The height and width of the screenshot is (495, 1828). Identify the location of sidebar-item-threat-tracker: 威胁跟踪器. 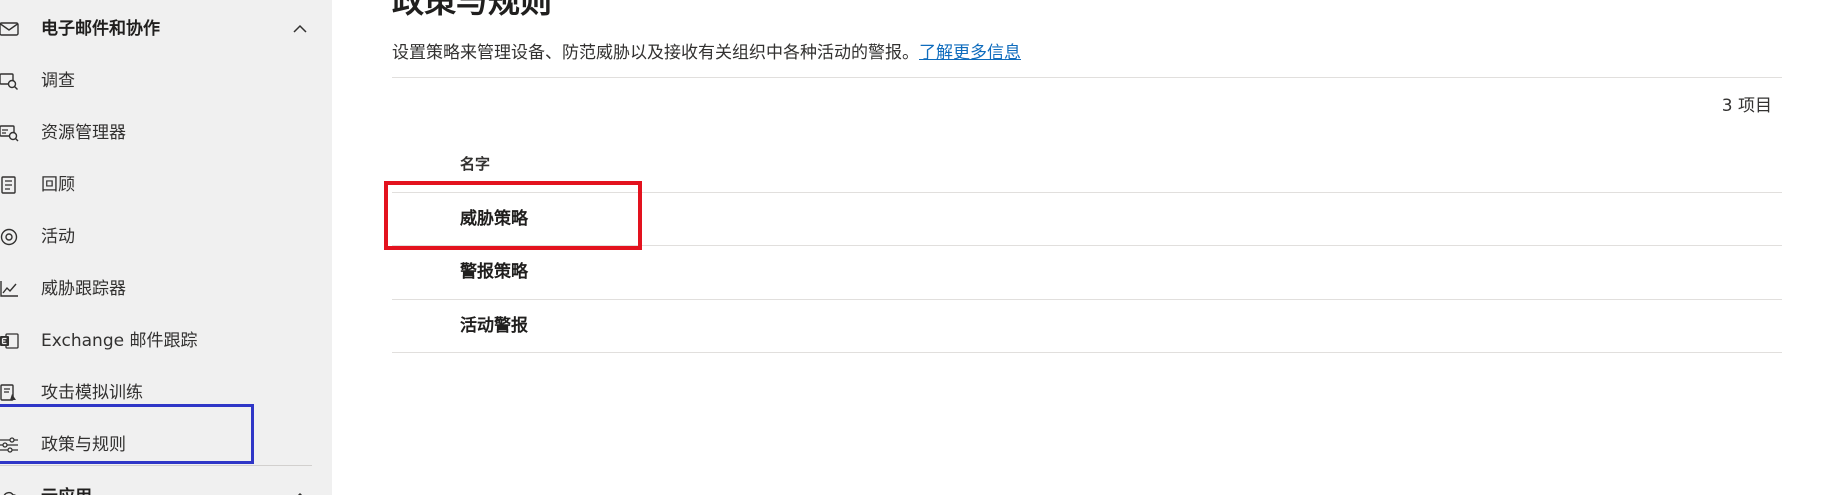
(150, 289).